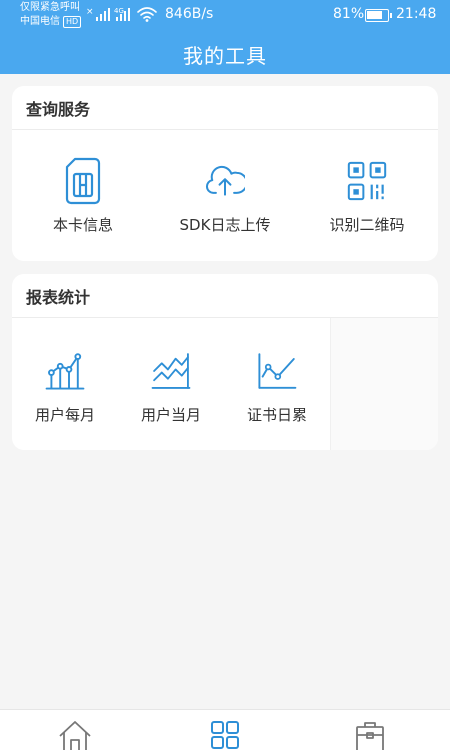 The height and width of the screenshot is (750, 450). I want to click on briefcase-icon, so click(370, 736).